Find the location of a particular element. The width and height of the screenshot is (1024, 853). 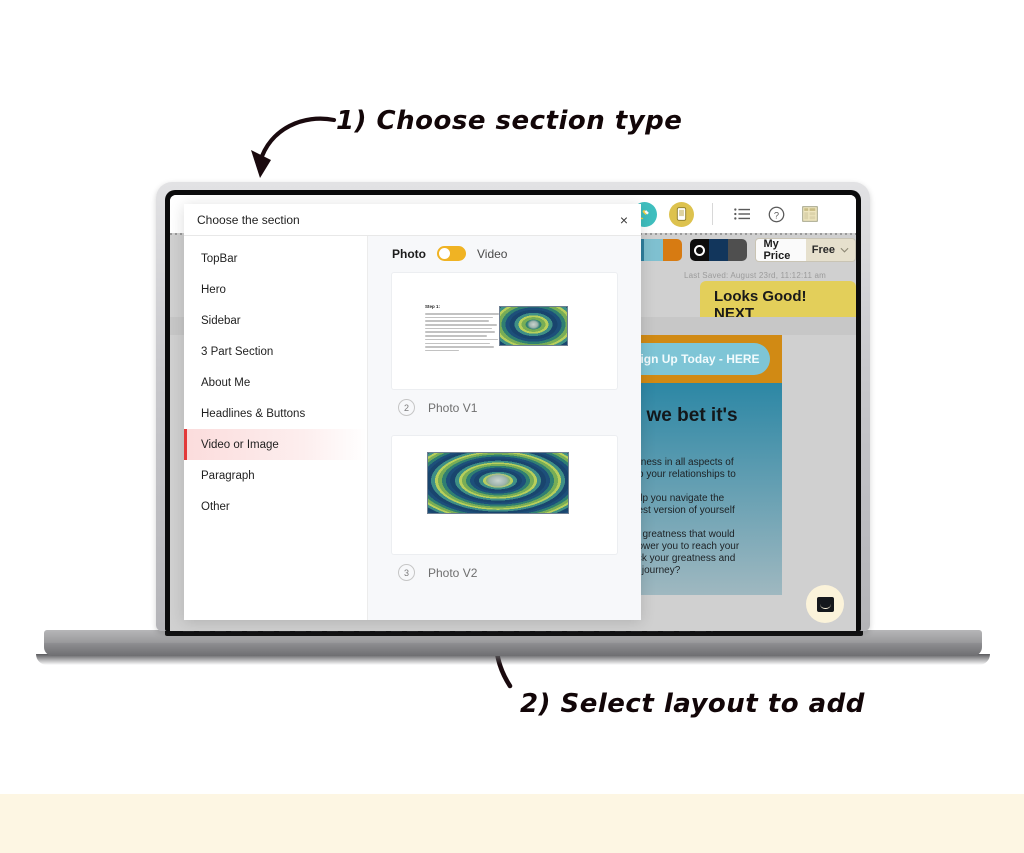

layout-caption-photo-v2: 3 Photo V2 is located at coordinates (504, 573).